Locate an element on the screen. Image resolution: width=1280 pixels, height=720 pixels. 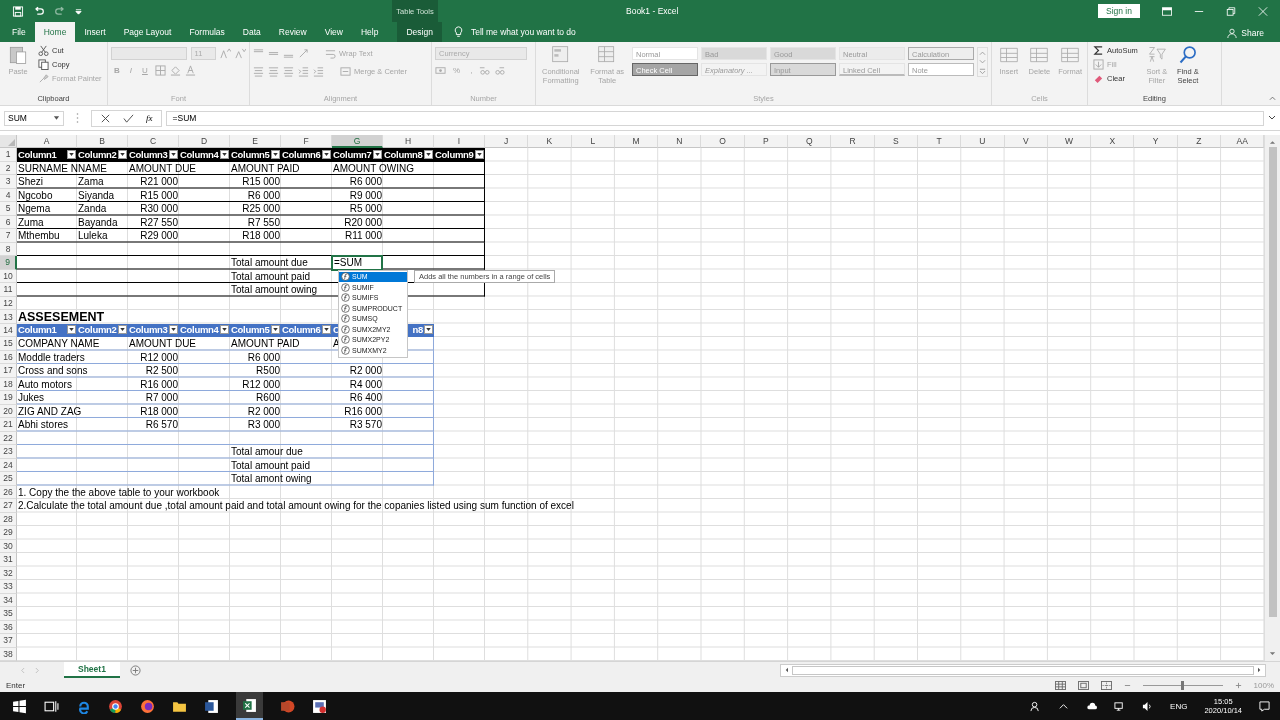
row-header: 29 is located at coordinates (8, 533).